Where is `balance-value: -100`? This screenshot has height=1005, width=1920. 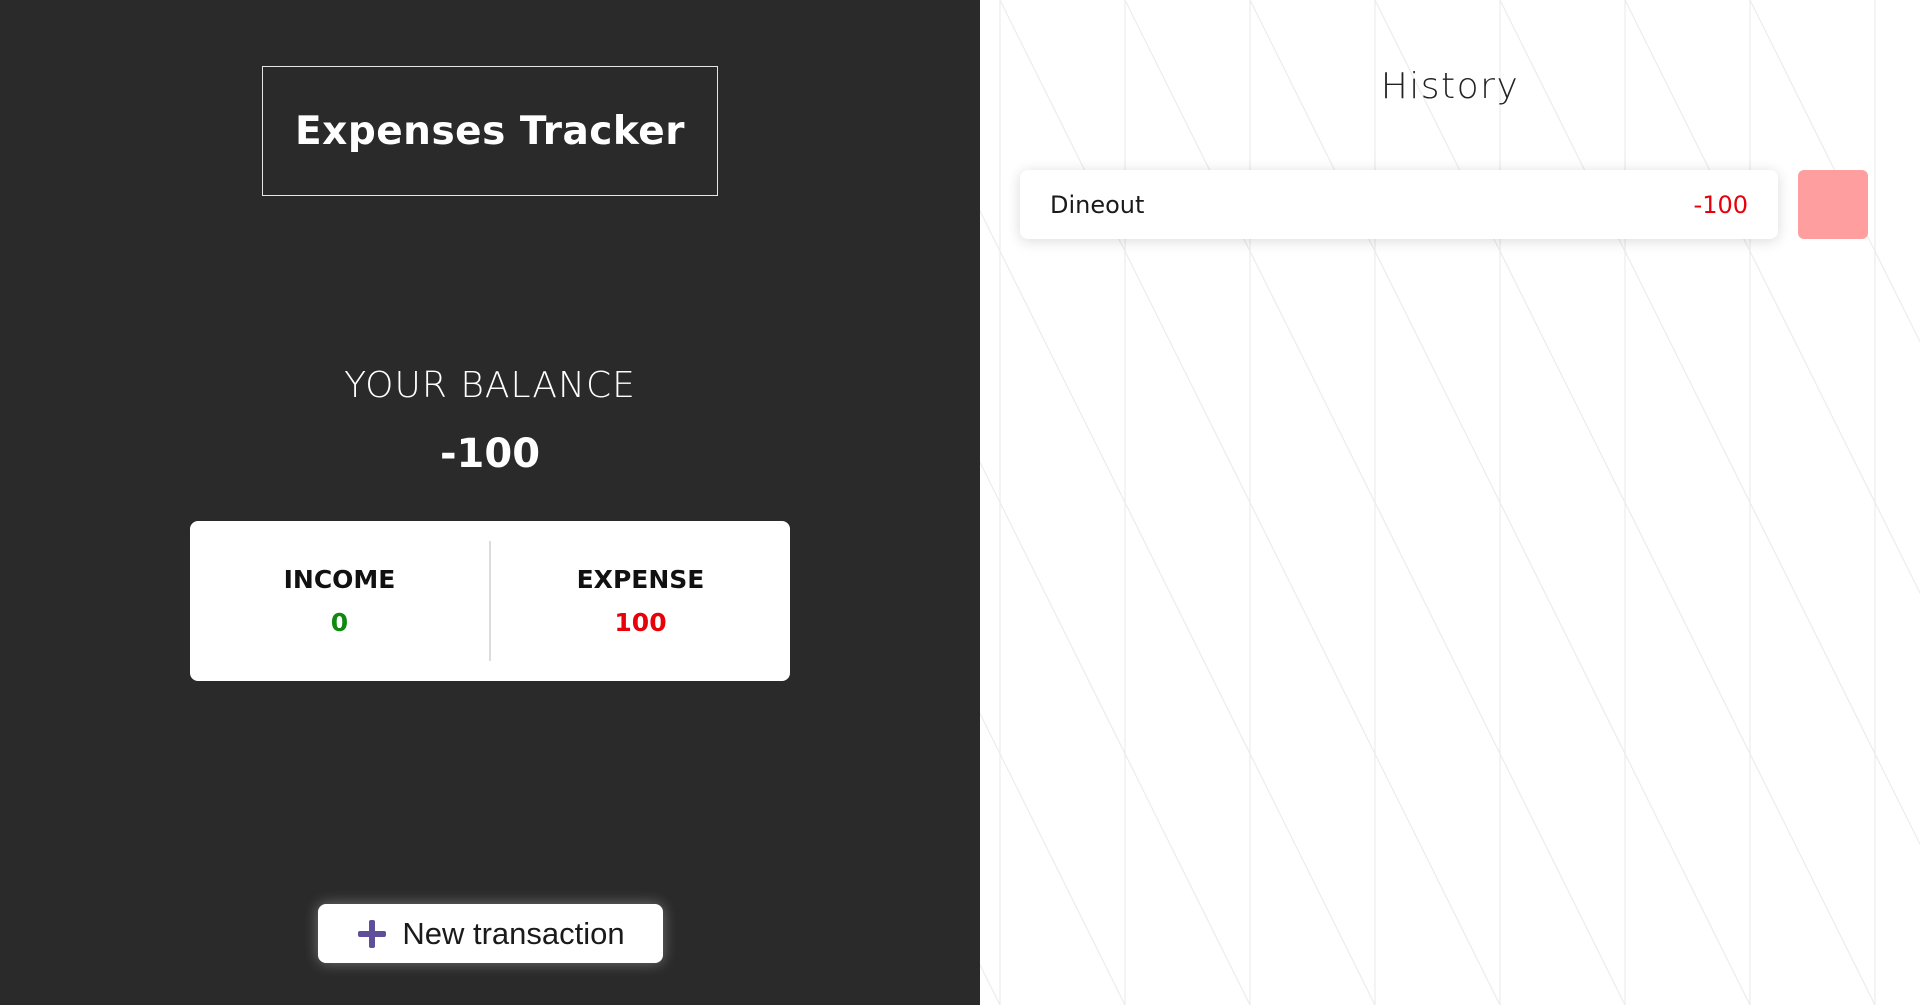
balance-value: -100 is located at coordinates (490, 454).